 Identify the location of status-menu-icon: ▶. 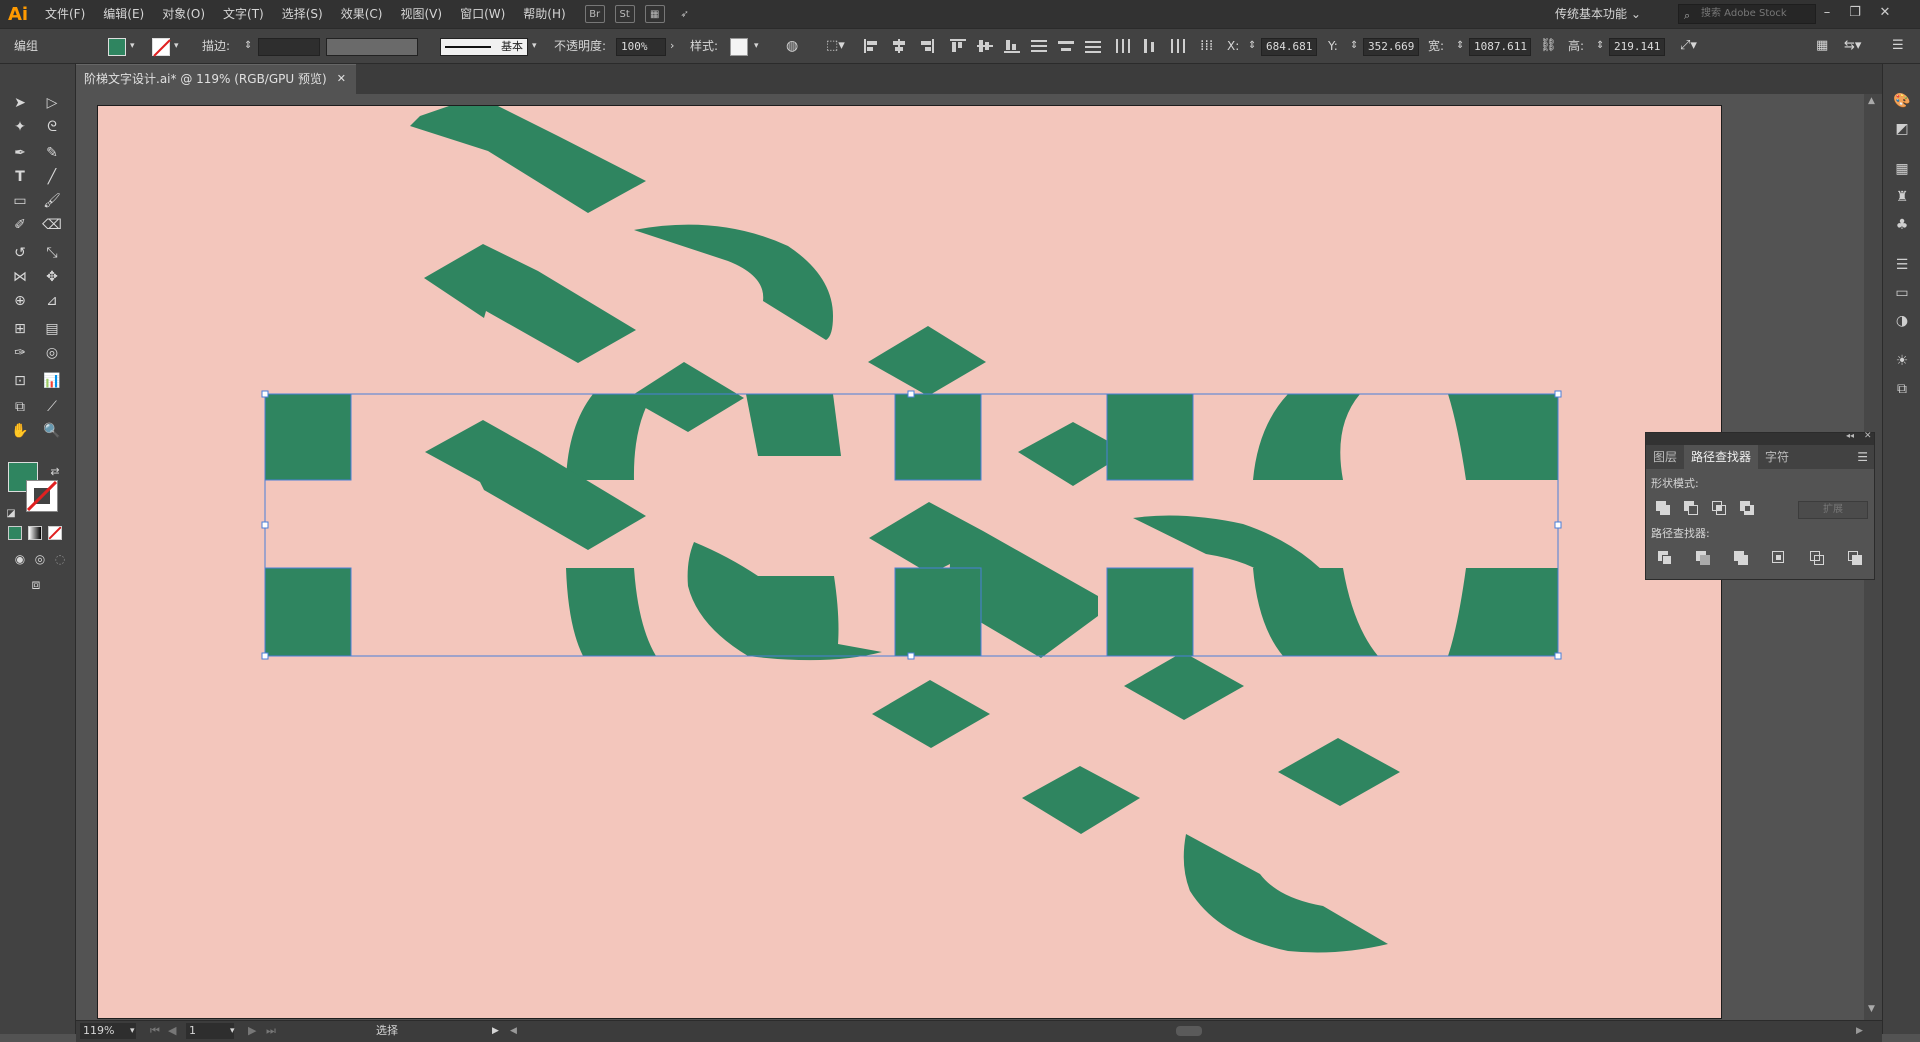
(495, 1031).